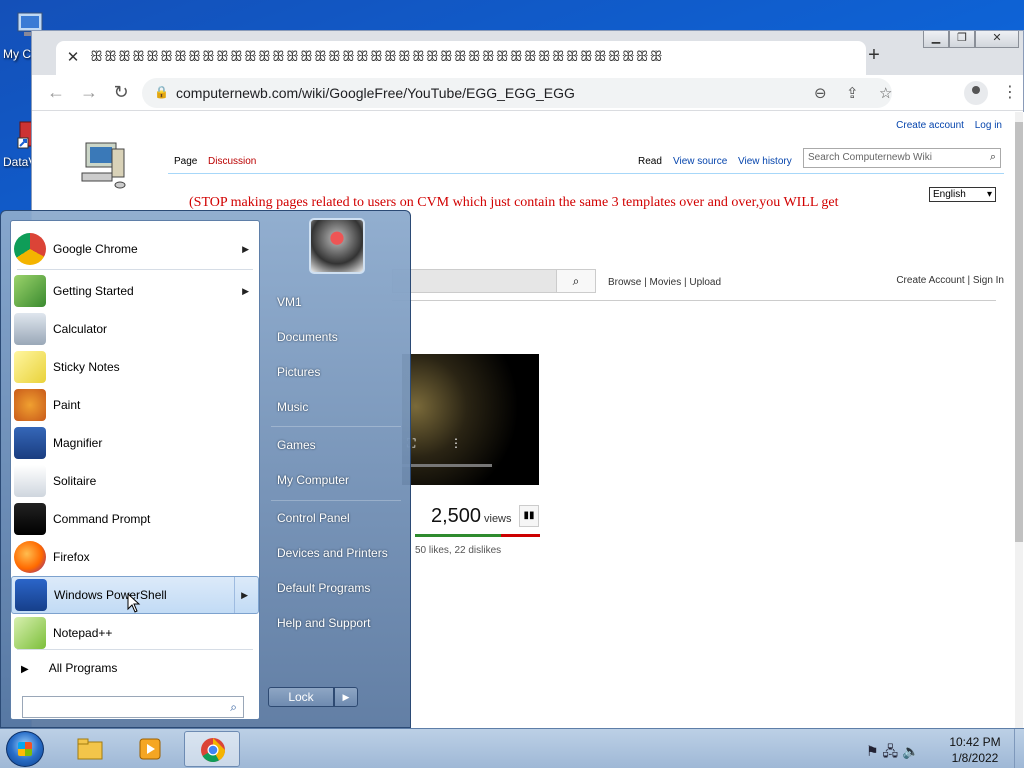 This screenshot has height=768, width=1024. I want to click on clock-time: 10:42 PM, so click(975, 742).